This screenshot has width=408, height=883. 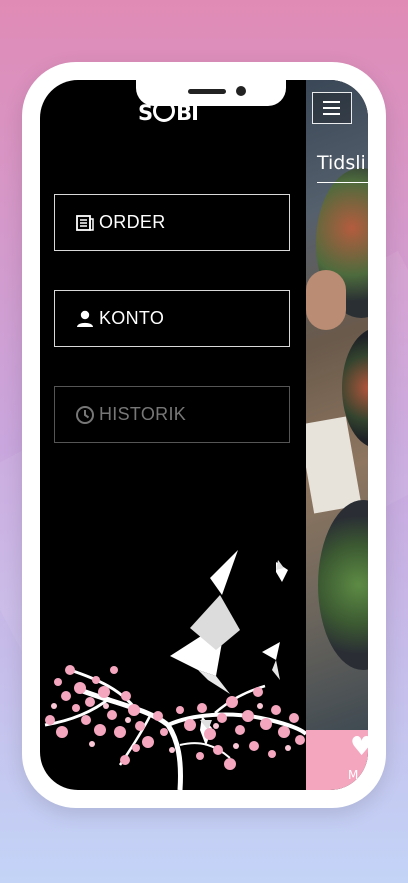 I want to click on page-title: Tidsli, so click(x=341, y=163).